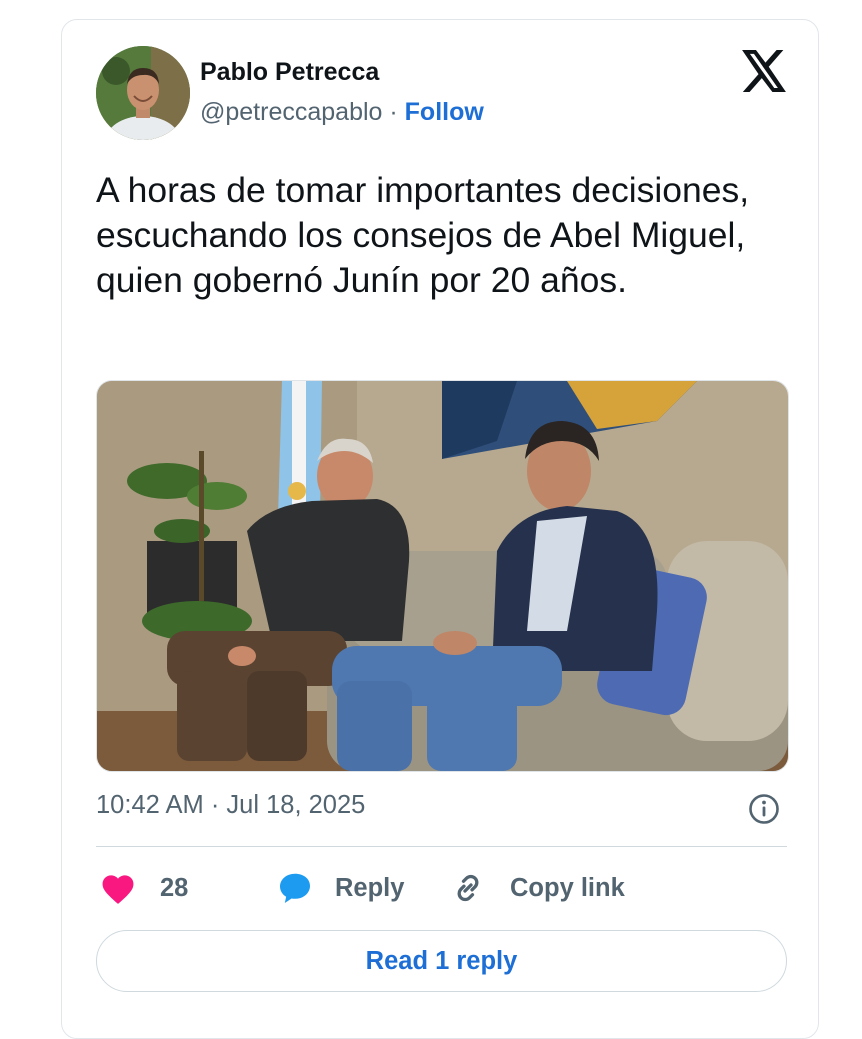 This screenshot has width=862, height=1039. What do you see at coordinates (764, 809) in the screenshot?
I see `info-icon` at bounding box center [764, 809].